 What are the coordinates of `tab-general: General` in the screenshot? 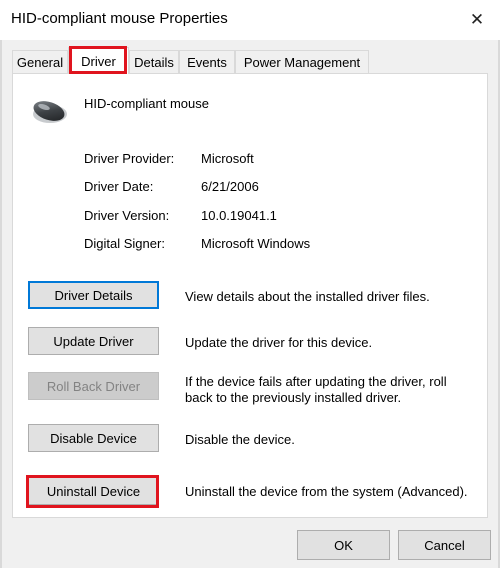 It's located at (40, 62).